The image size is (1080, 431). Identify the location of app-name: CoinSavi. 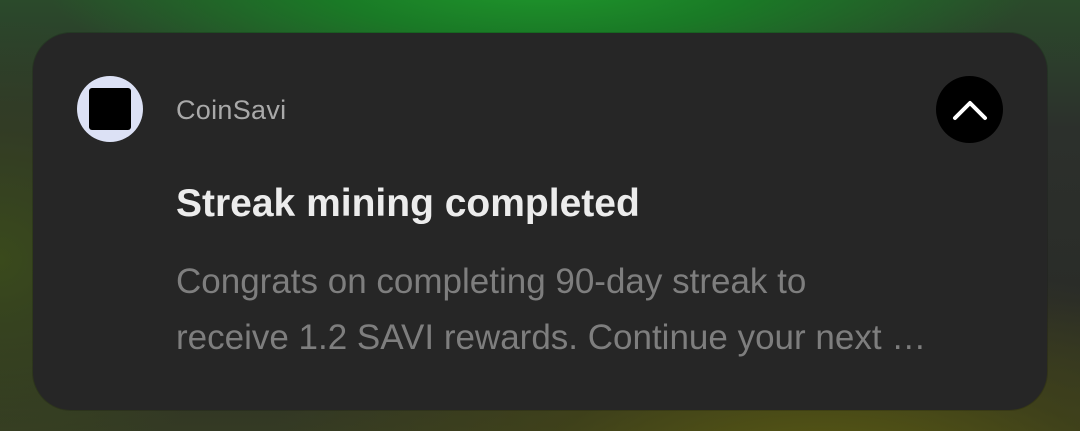
(231, 110).